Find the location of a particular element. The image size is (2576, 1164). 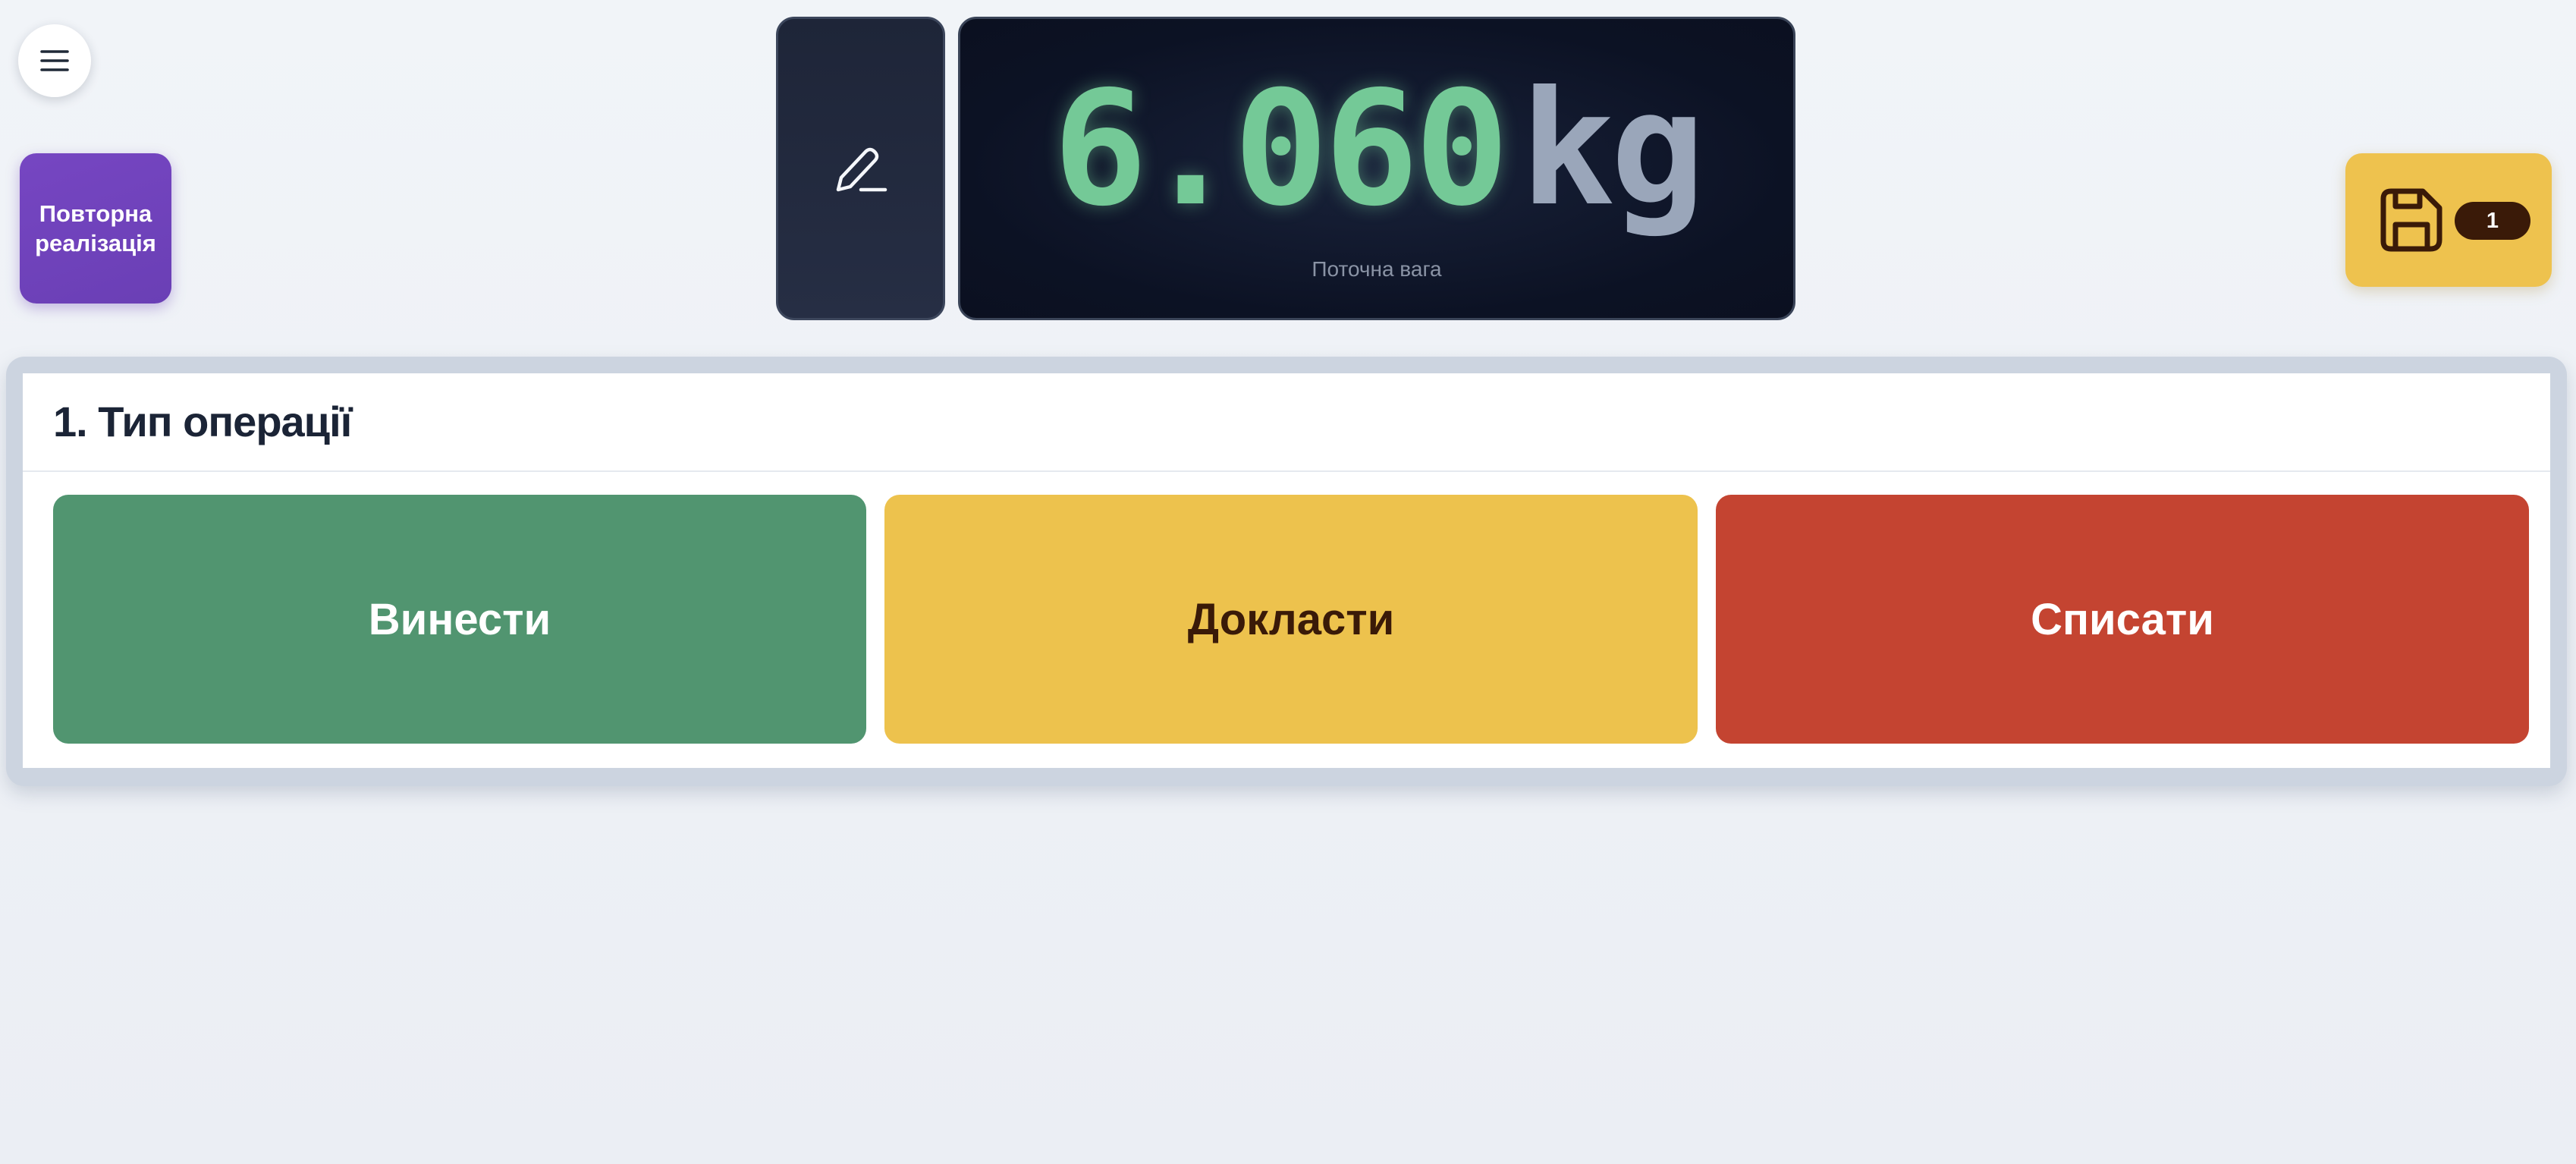

take-out-button: Винести is located at coordinates (459, 619).